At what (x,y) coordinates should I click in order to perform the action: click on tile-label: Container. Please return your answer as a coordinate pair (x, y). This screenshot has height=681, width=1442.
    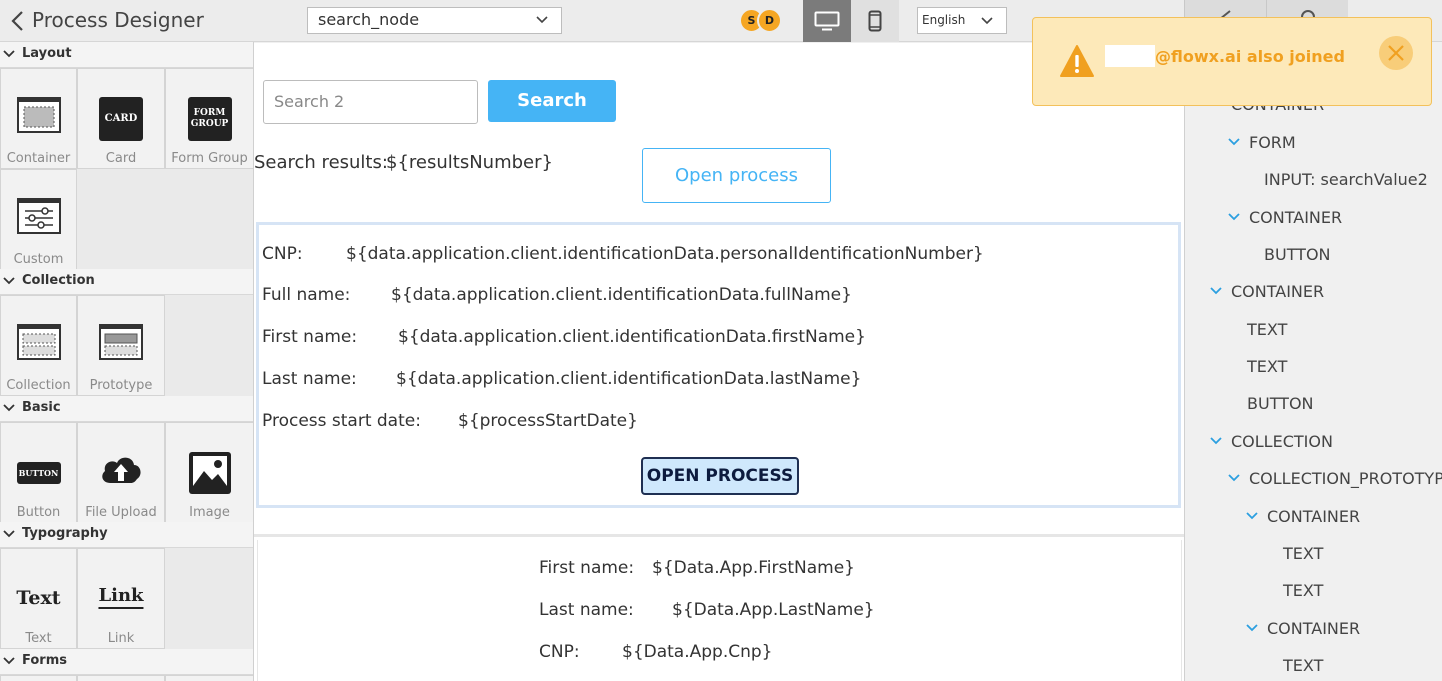
    Looking at the image, I should click on (38, 158).